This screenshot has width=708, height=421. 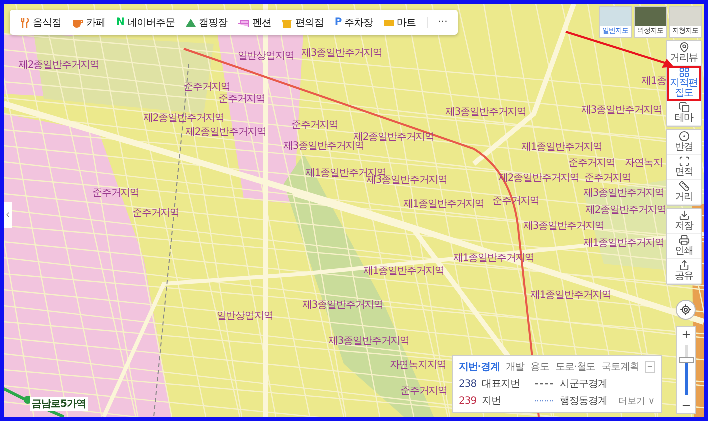 I want to click on legend-tab: 도로·철도, so click(x=575, y=367).